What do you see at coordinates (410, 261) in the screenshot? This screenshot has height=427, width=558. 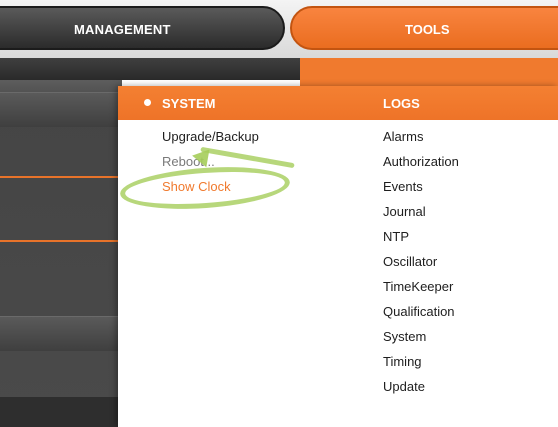 I see `menu-item-oscillator: Oscillator` at bounding box center [410, 261].